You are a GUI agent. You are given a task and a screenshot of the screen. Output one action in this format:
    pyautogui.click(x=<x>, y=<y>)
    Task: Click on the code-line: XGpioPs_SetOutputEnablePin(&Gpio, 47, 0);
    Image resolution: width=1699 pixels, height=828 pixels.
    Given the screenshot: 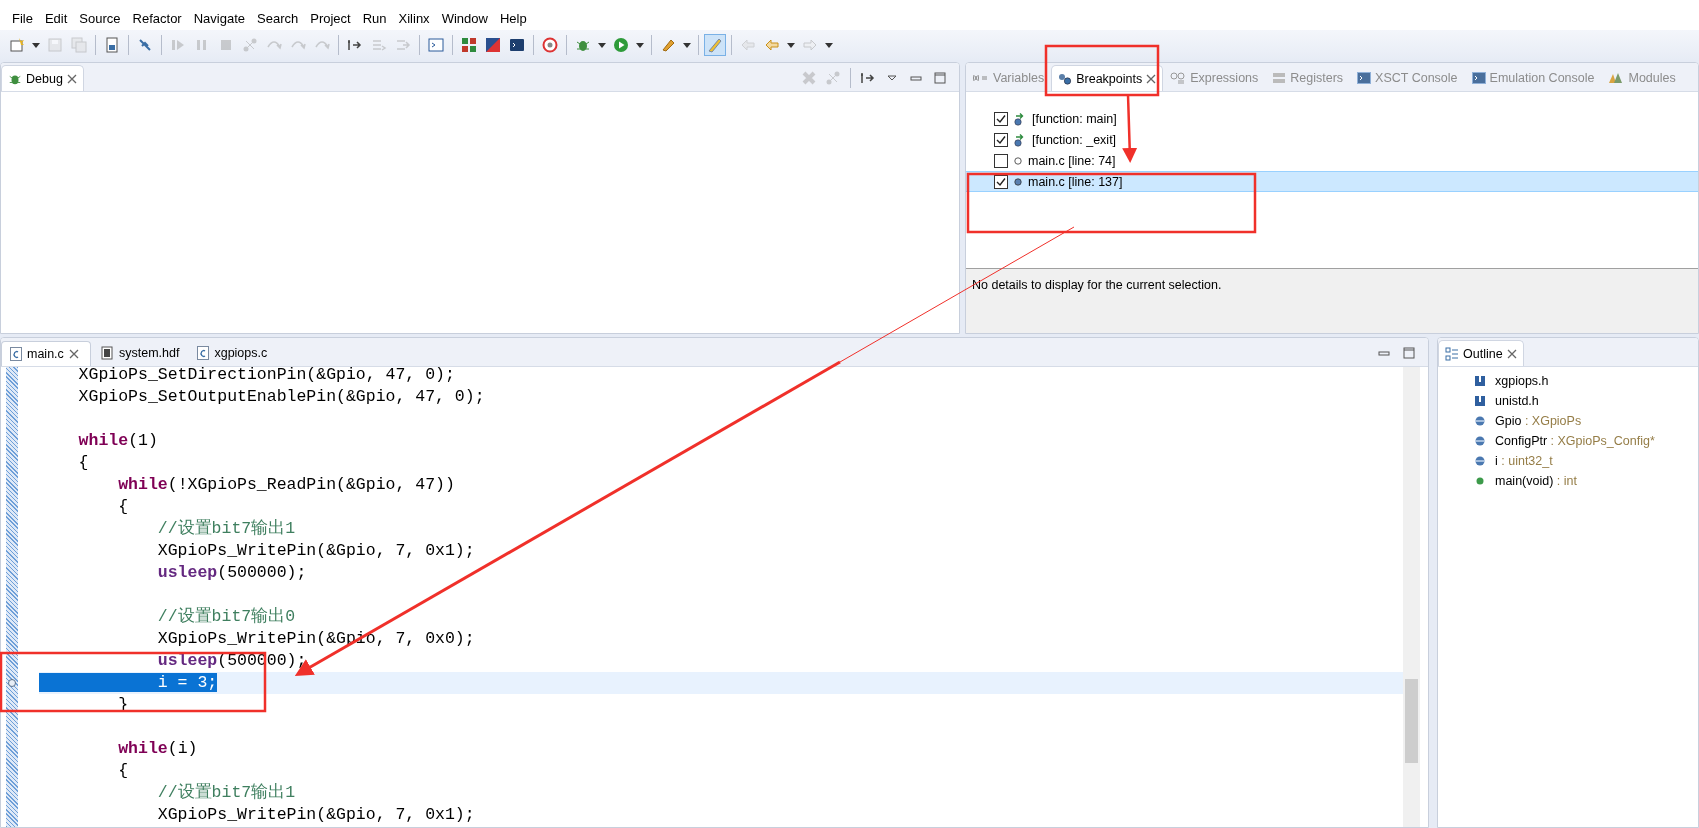 What is the action you would take?
    pyautogui.click(x=281, y=397)
    